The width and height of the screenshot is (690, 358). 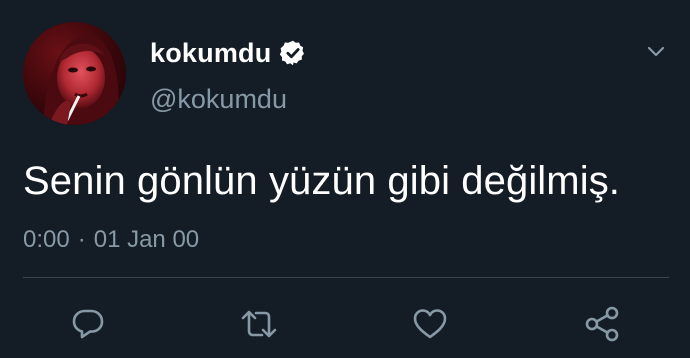 What do you see at coordinates (346, 277) in the screenshot?
I see `divider` at bounding box center [346, 277].